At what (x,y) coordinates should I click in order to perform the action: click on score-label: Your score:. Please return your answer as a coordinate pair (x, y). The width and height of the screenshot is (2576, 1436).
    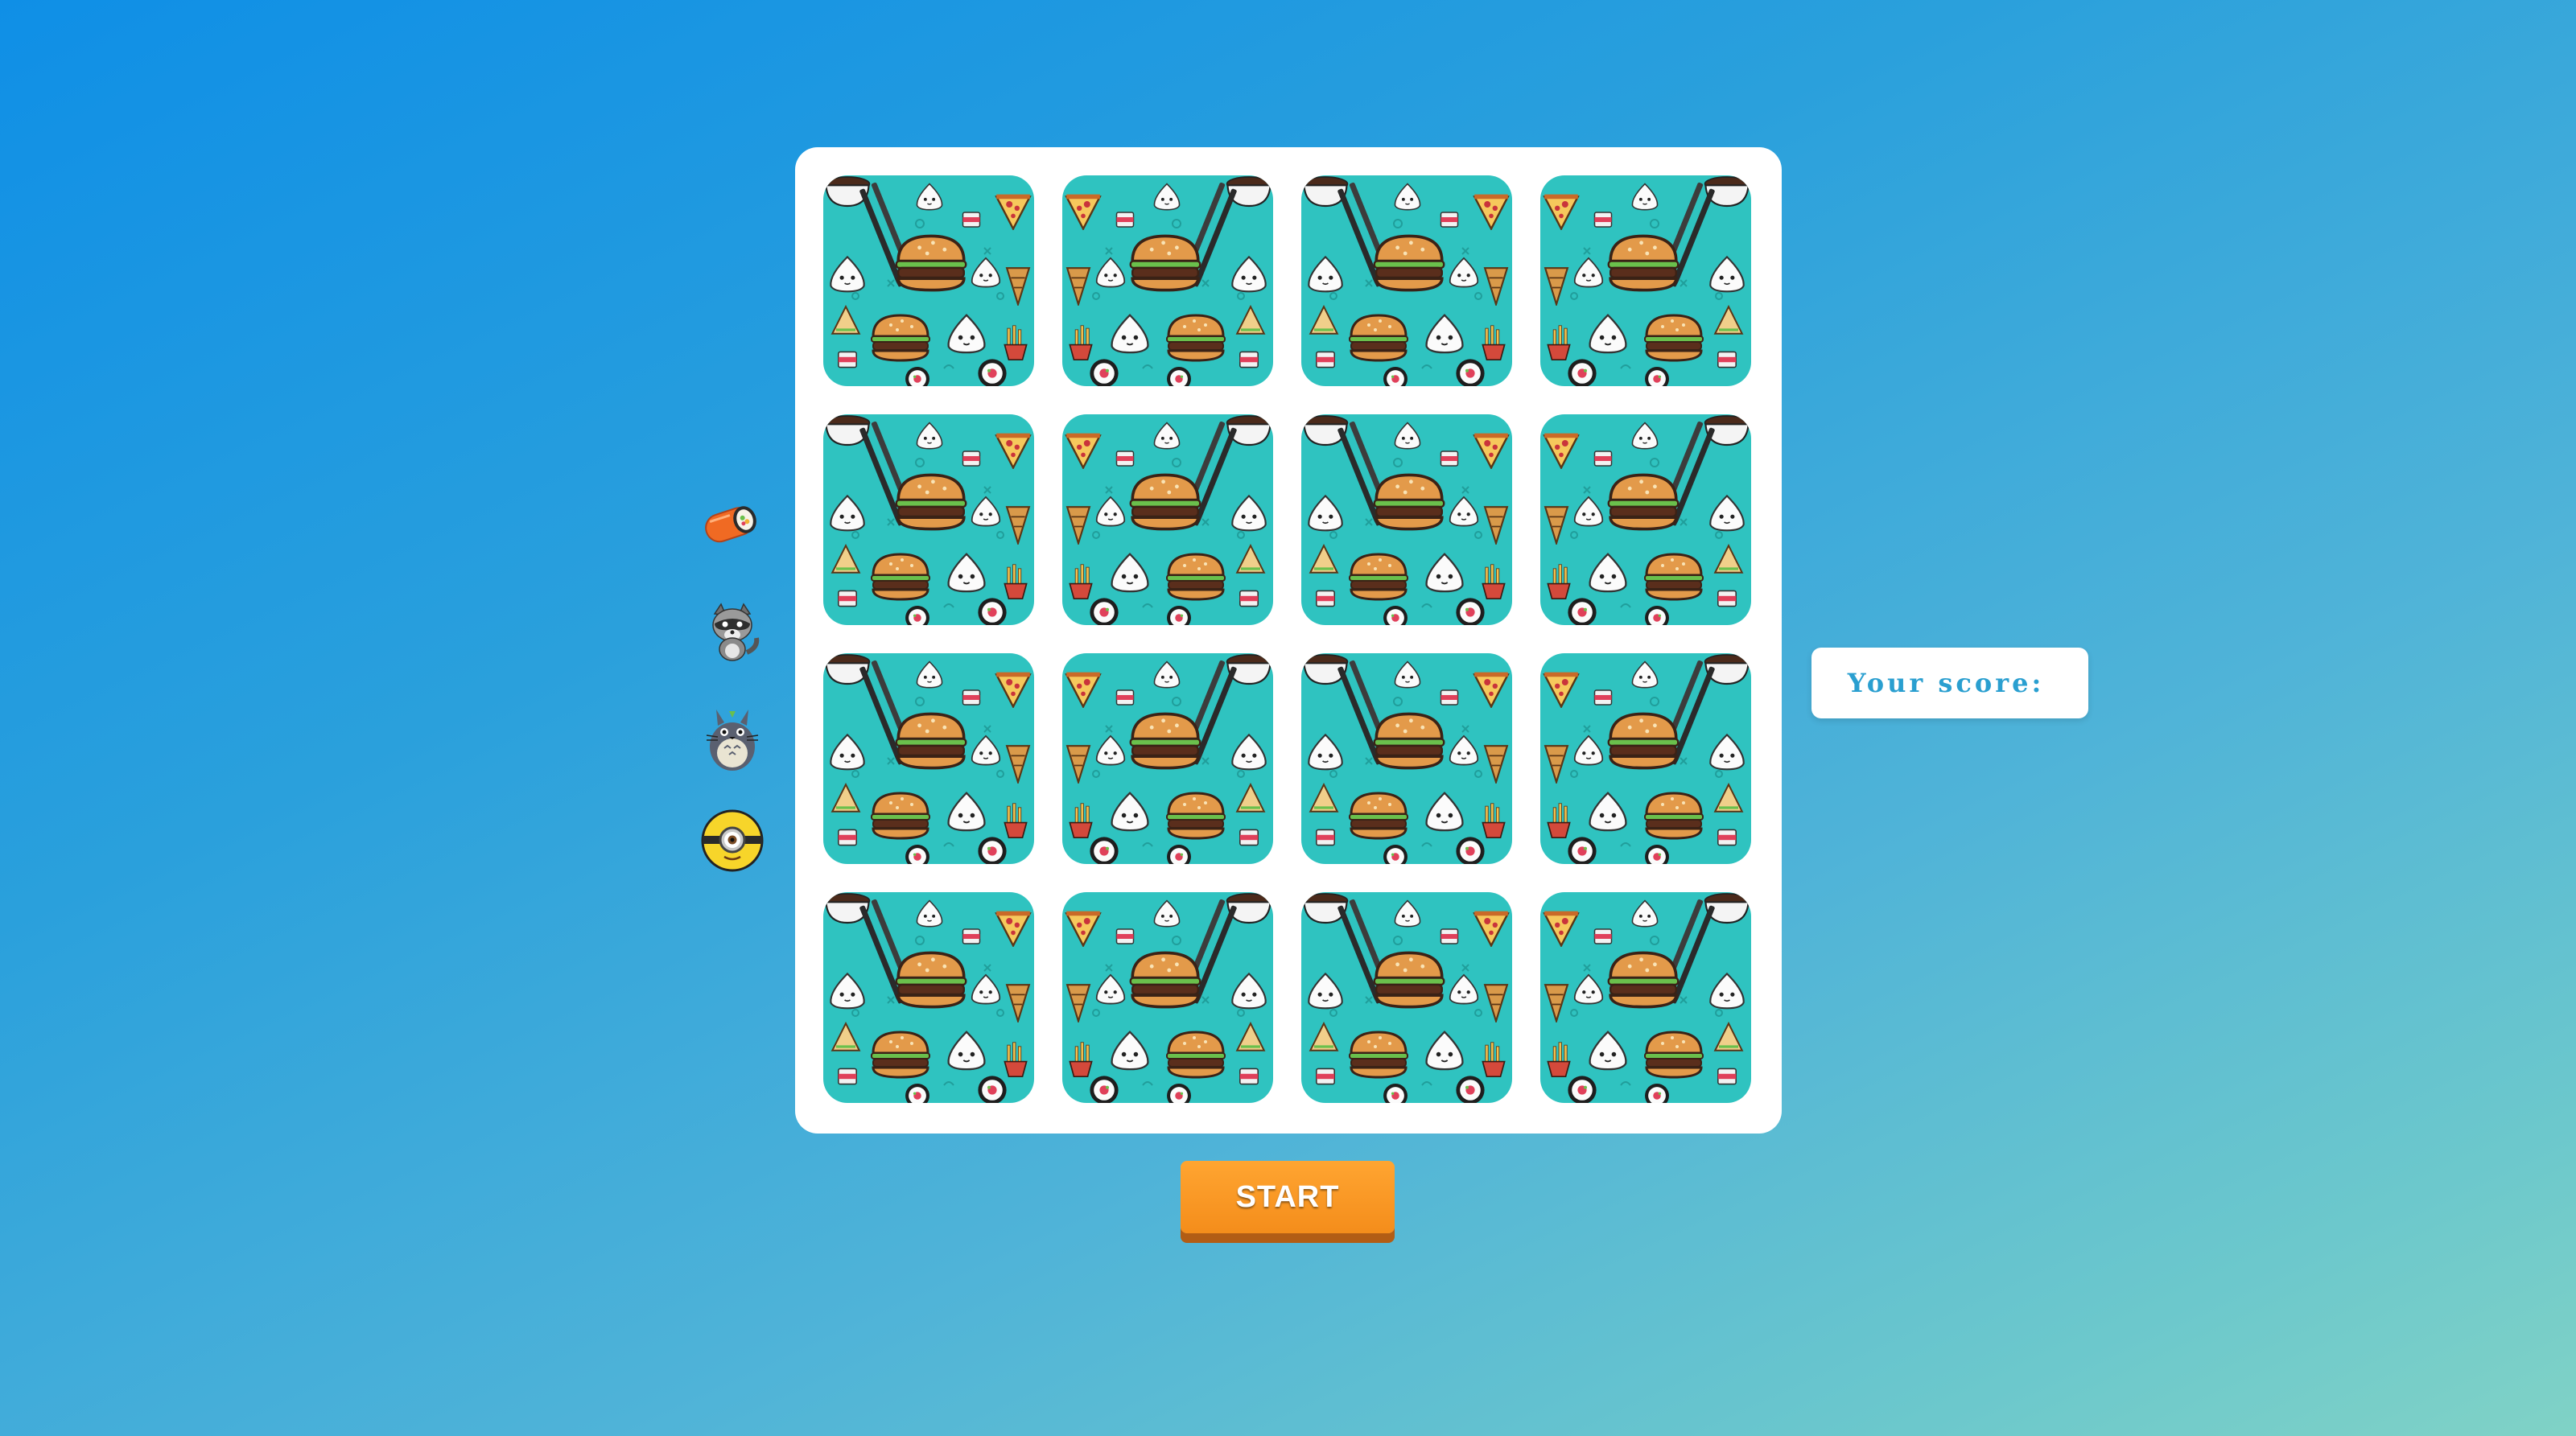
    Looking at the image, I should click on (1946, 683).